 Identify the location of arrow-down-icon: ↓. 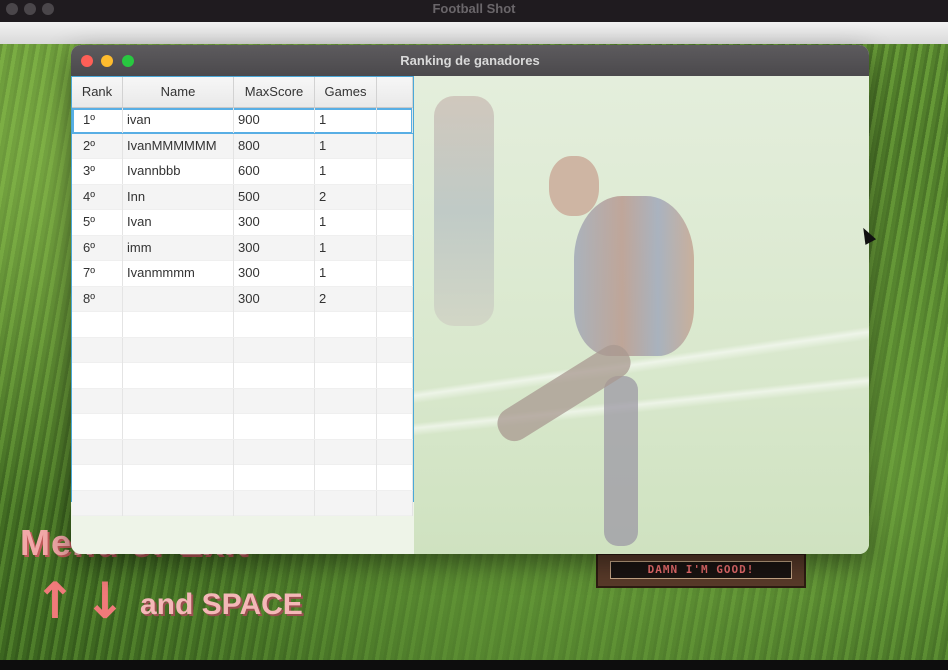
(105, 601).